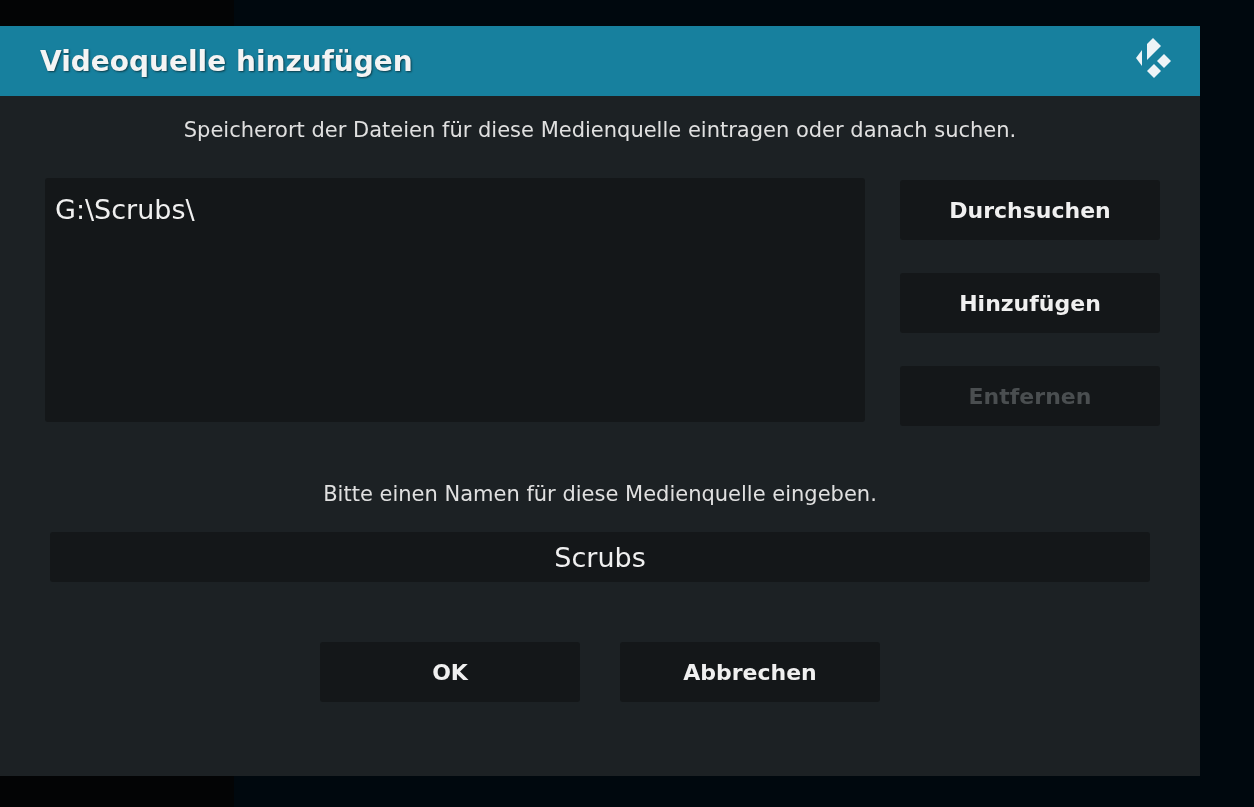  I want to click on window-title: Videoquelle hinzufügen, so click(226, 61).